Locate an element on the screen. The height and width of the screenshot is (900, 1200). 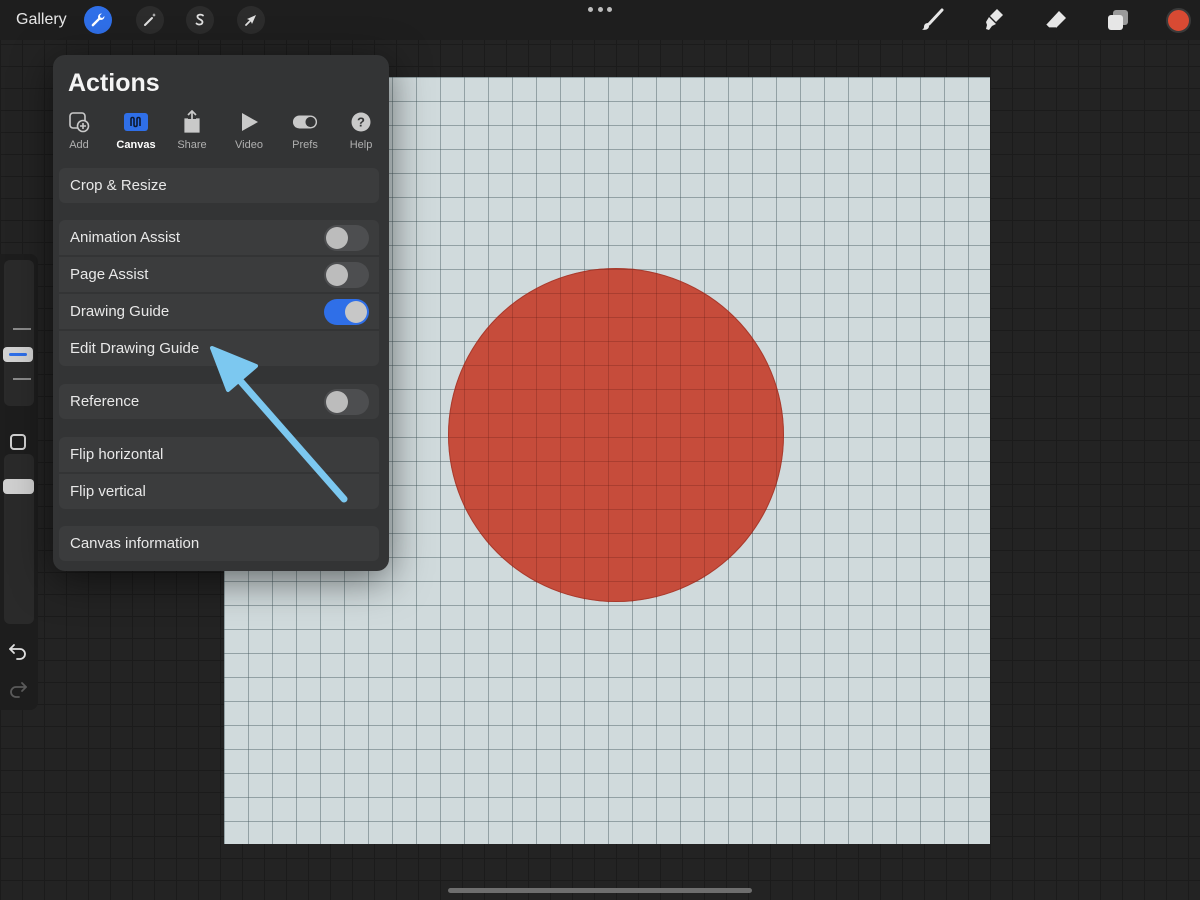
wrench-icon is located at coordinates (98, 20).